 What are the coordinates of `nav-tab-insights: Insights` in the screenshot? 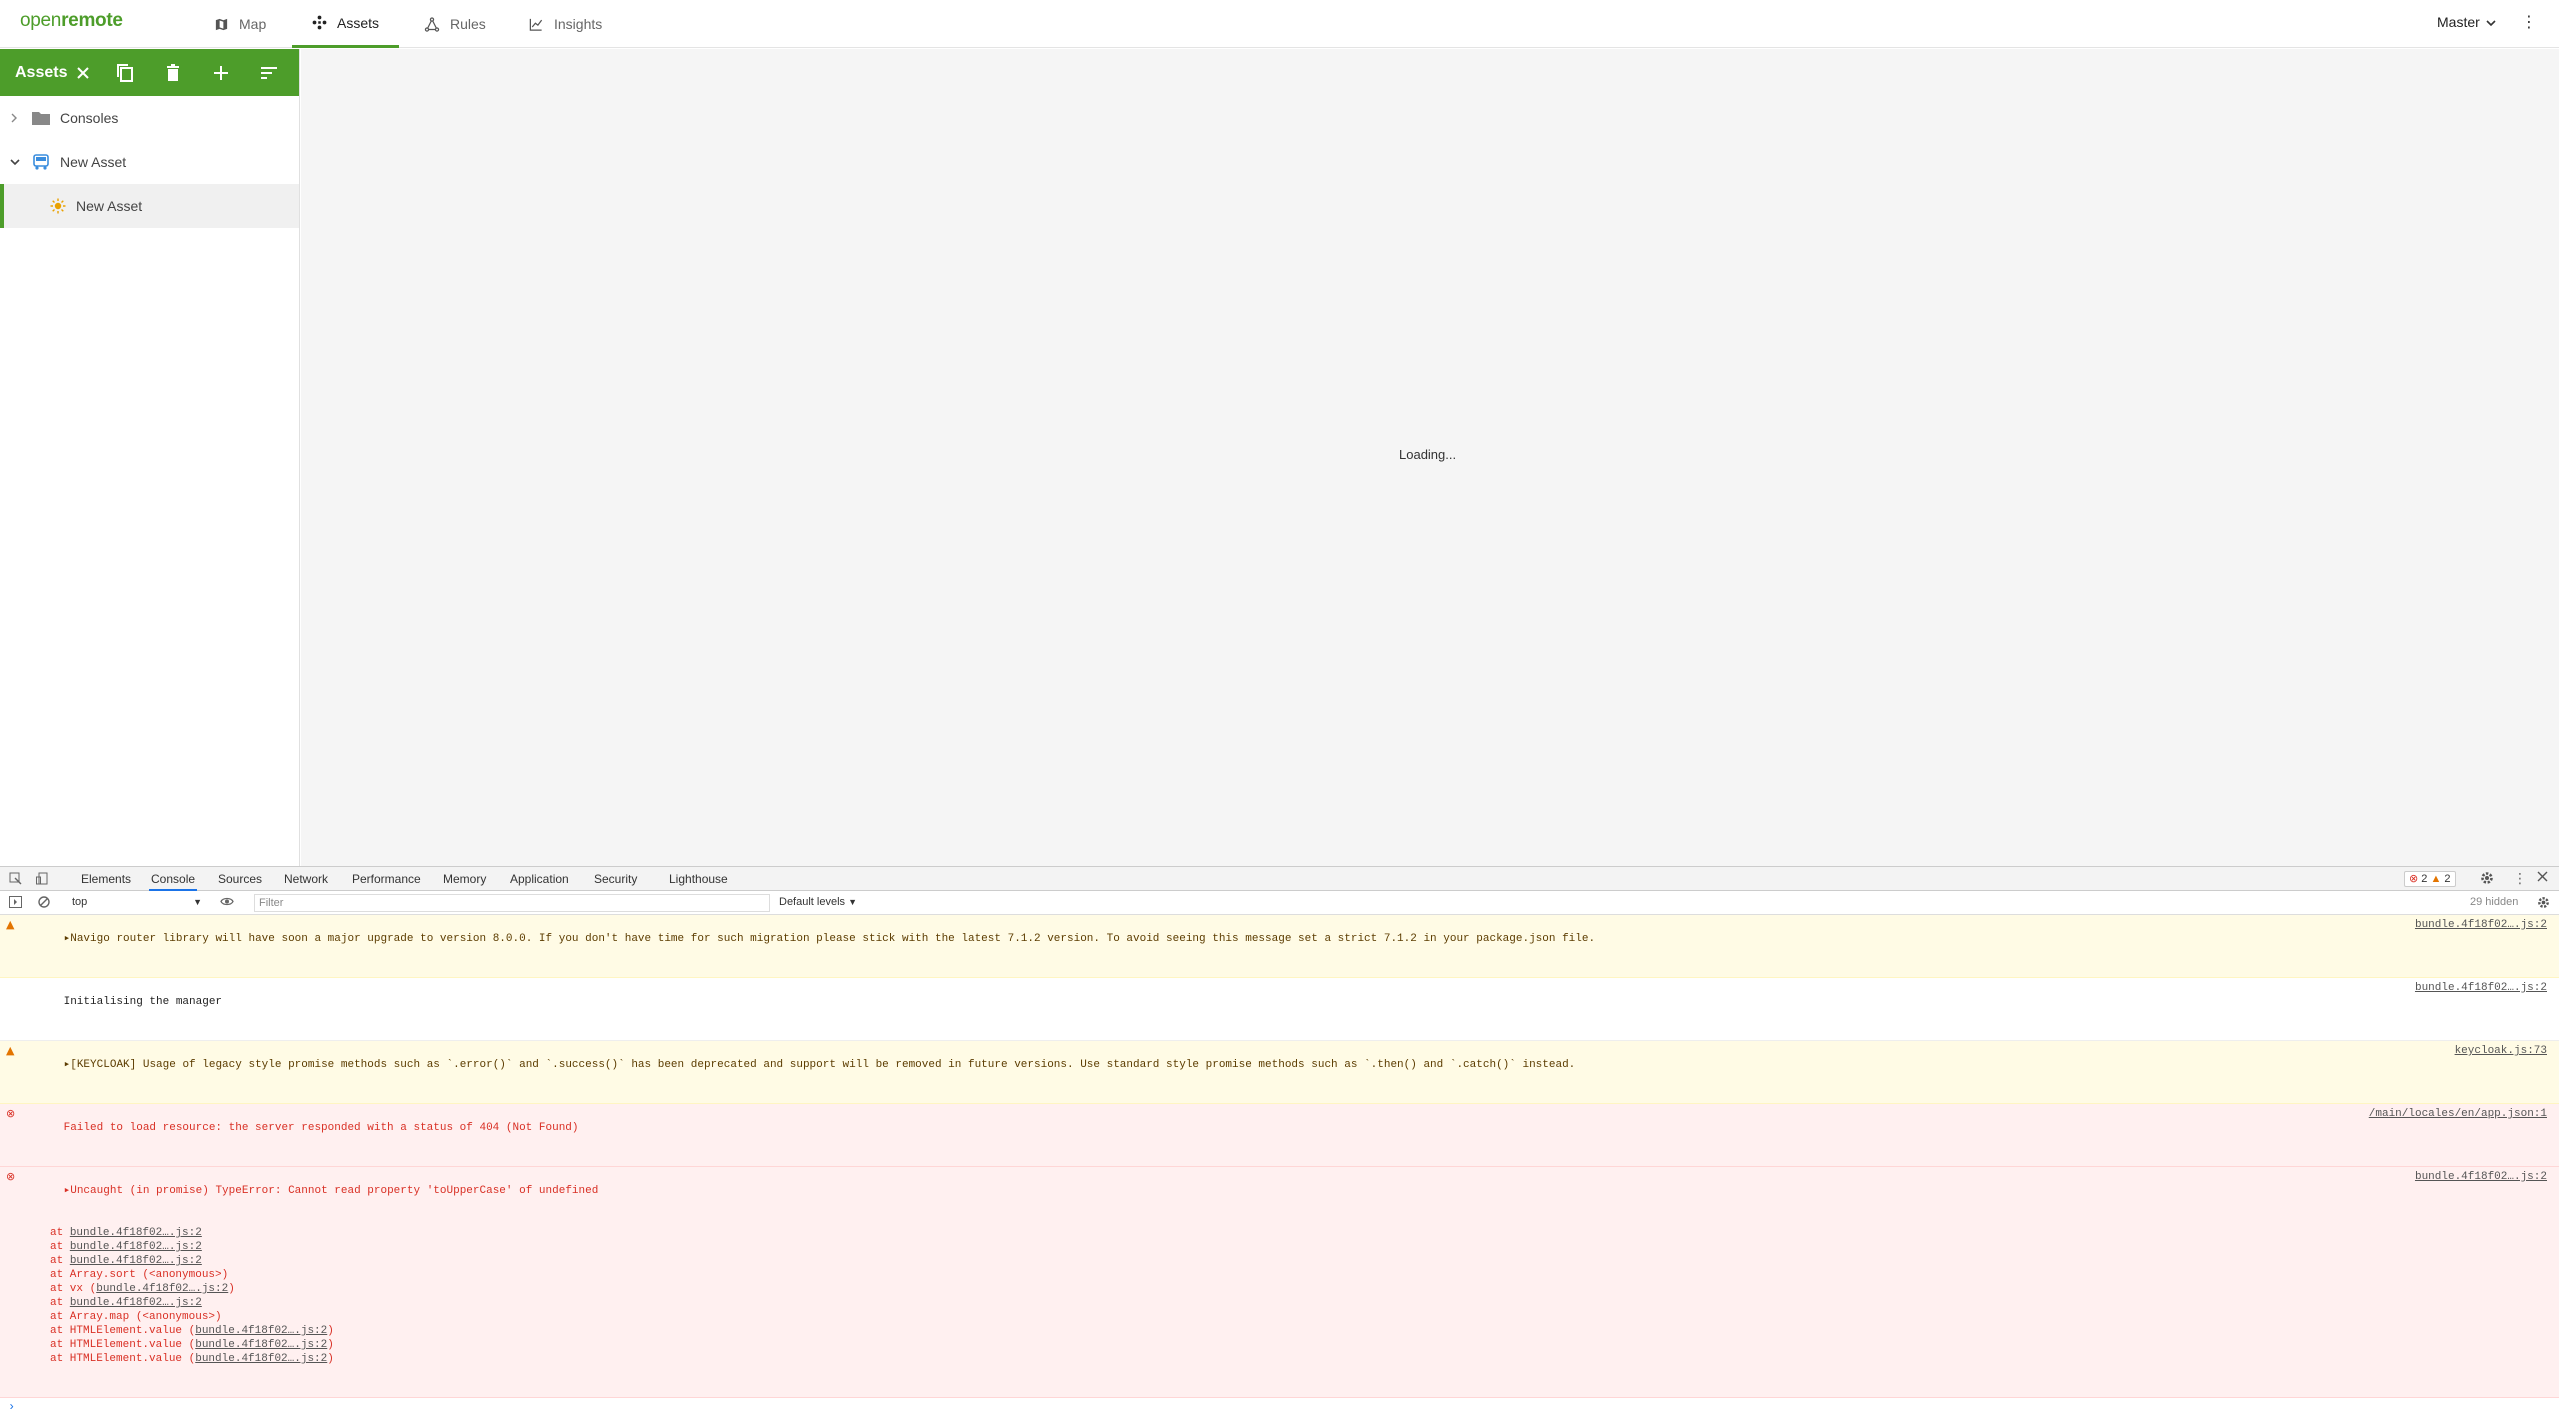 It's located at (565, 24).